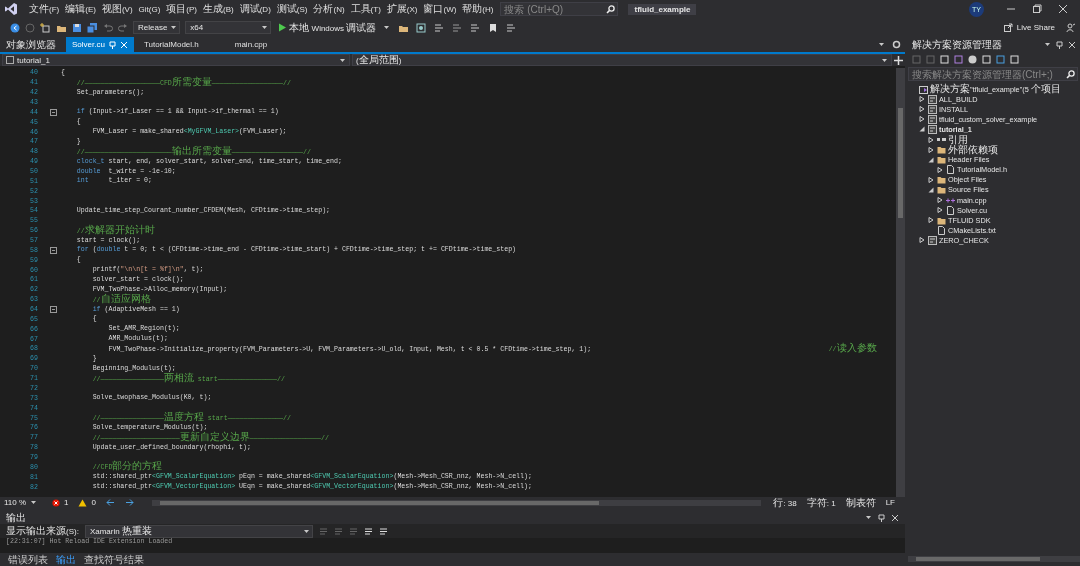 The width and height of the screenshot is (1080, 566). What do you see at coordinates (16, 517) in the screenshot?
I see `panel-title: 输出` at bounding box center [16, 517].